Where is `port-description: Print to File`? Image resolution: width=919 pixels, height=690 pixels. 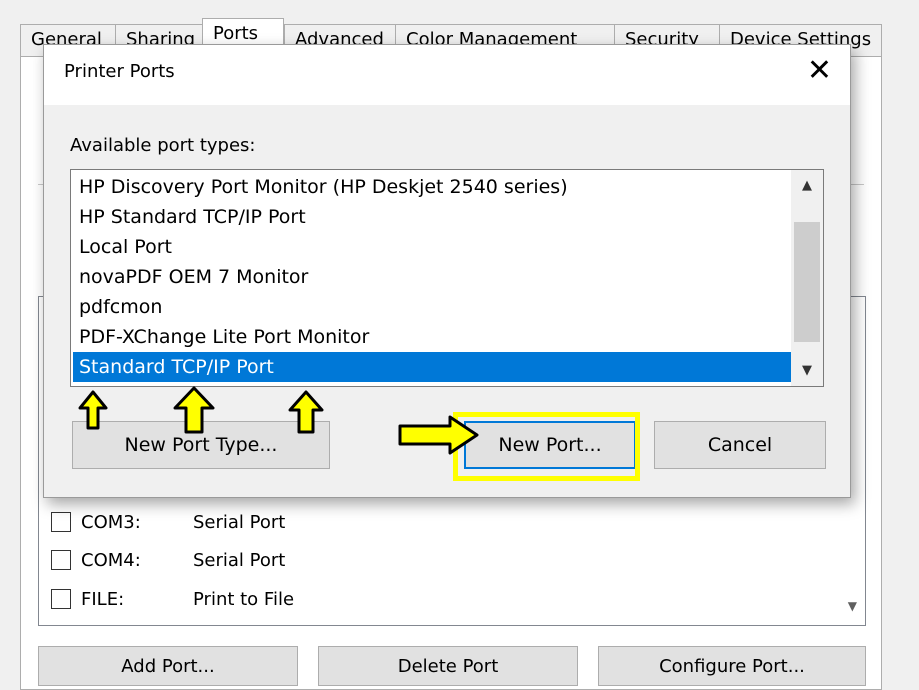
port-description: Print to File is located at coordinates (244, 599).